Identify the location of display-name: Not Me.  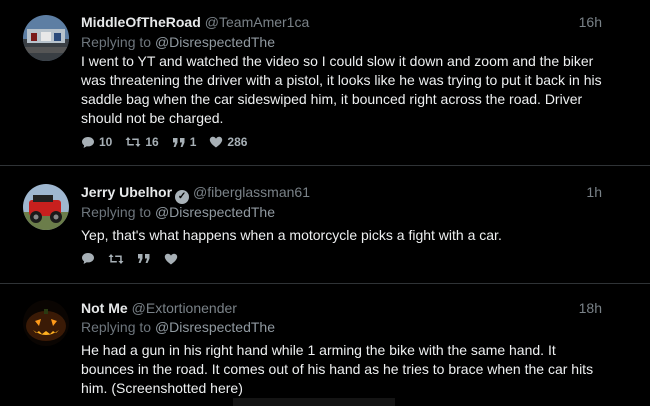
(104, 308).